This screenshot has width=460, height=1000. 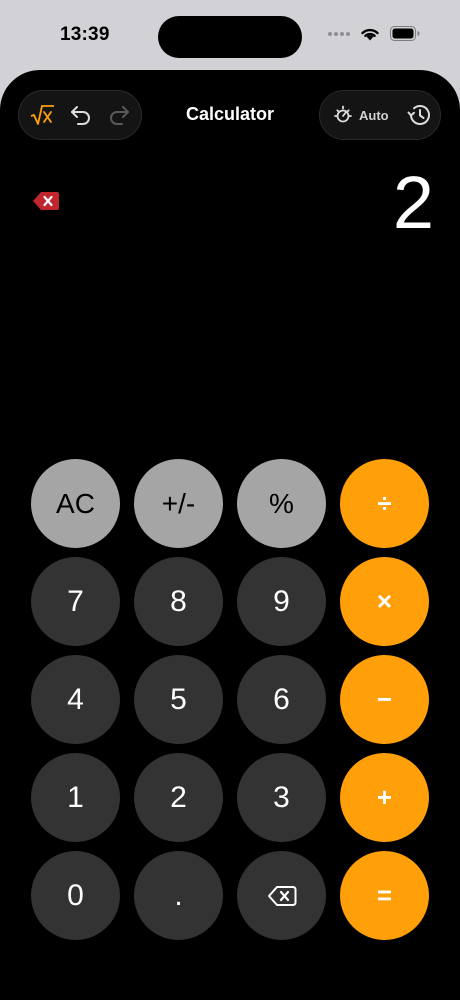 I want to click on cellular-signal-icon, so click(x=339, y=33).